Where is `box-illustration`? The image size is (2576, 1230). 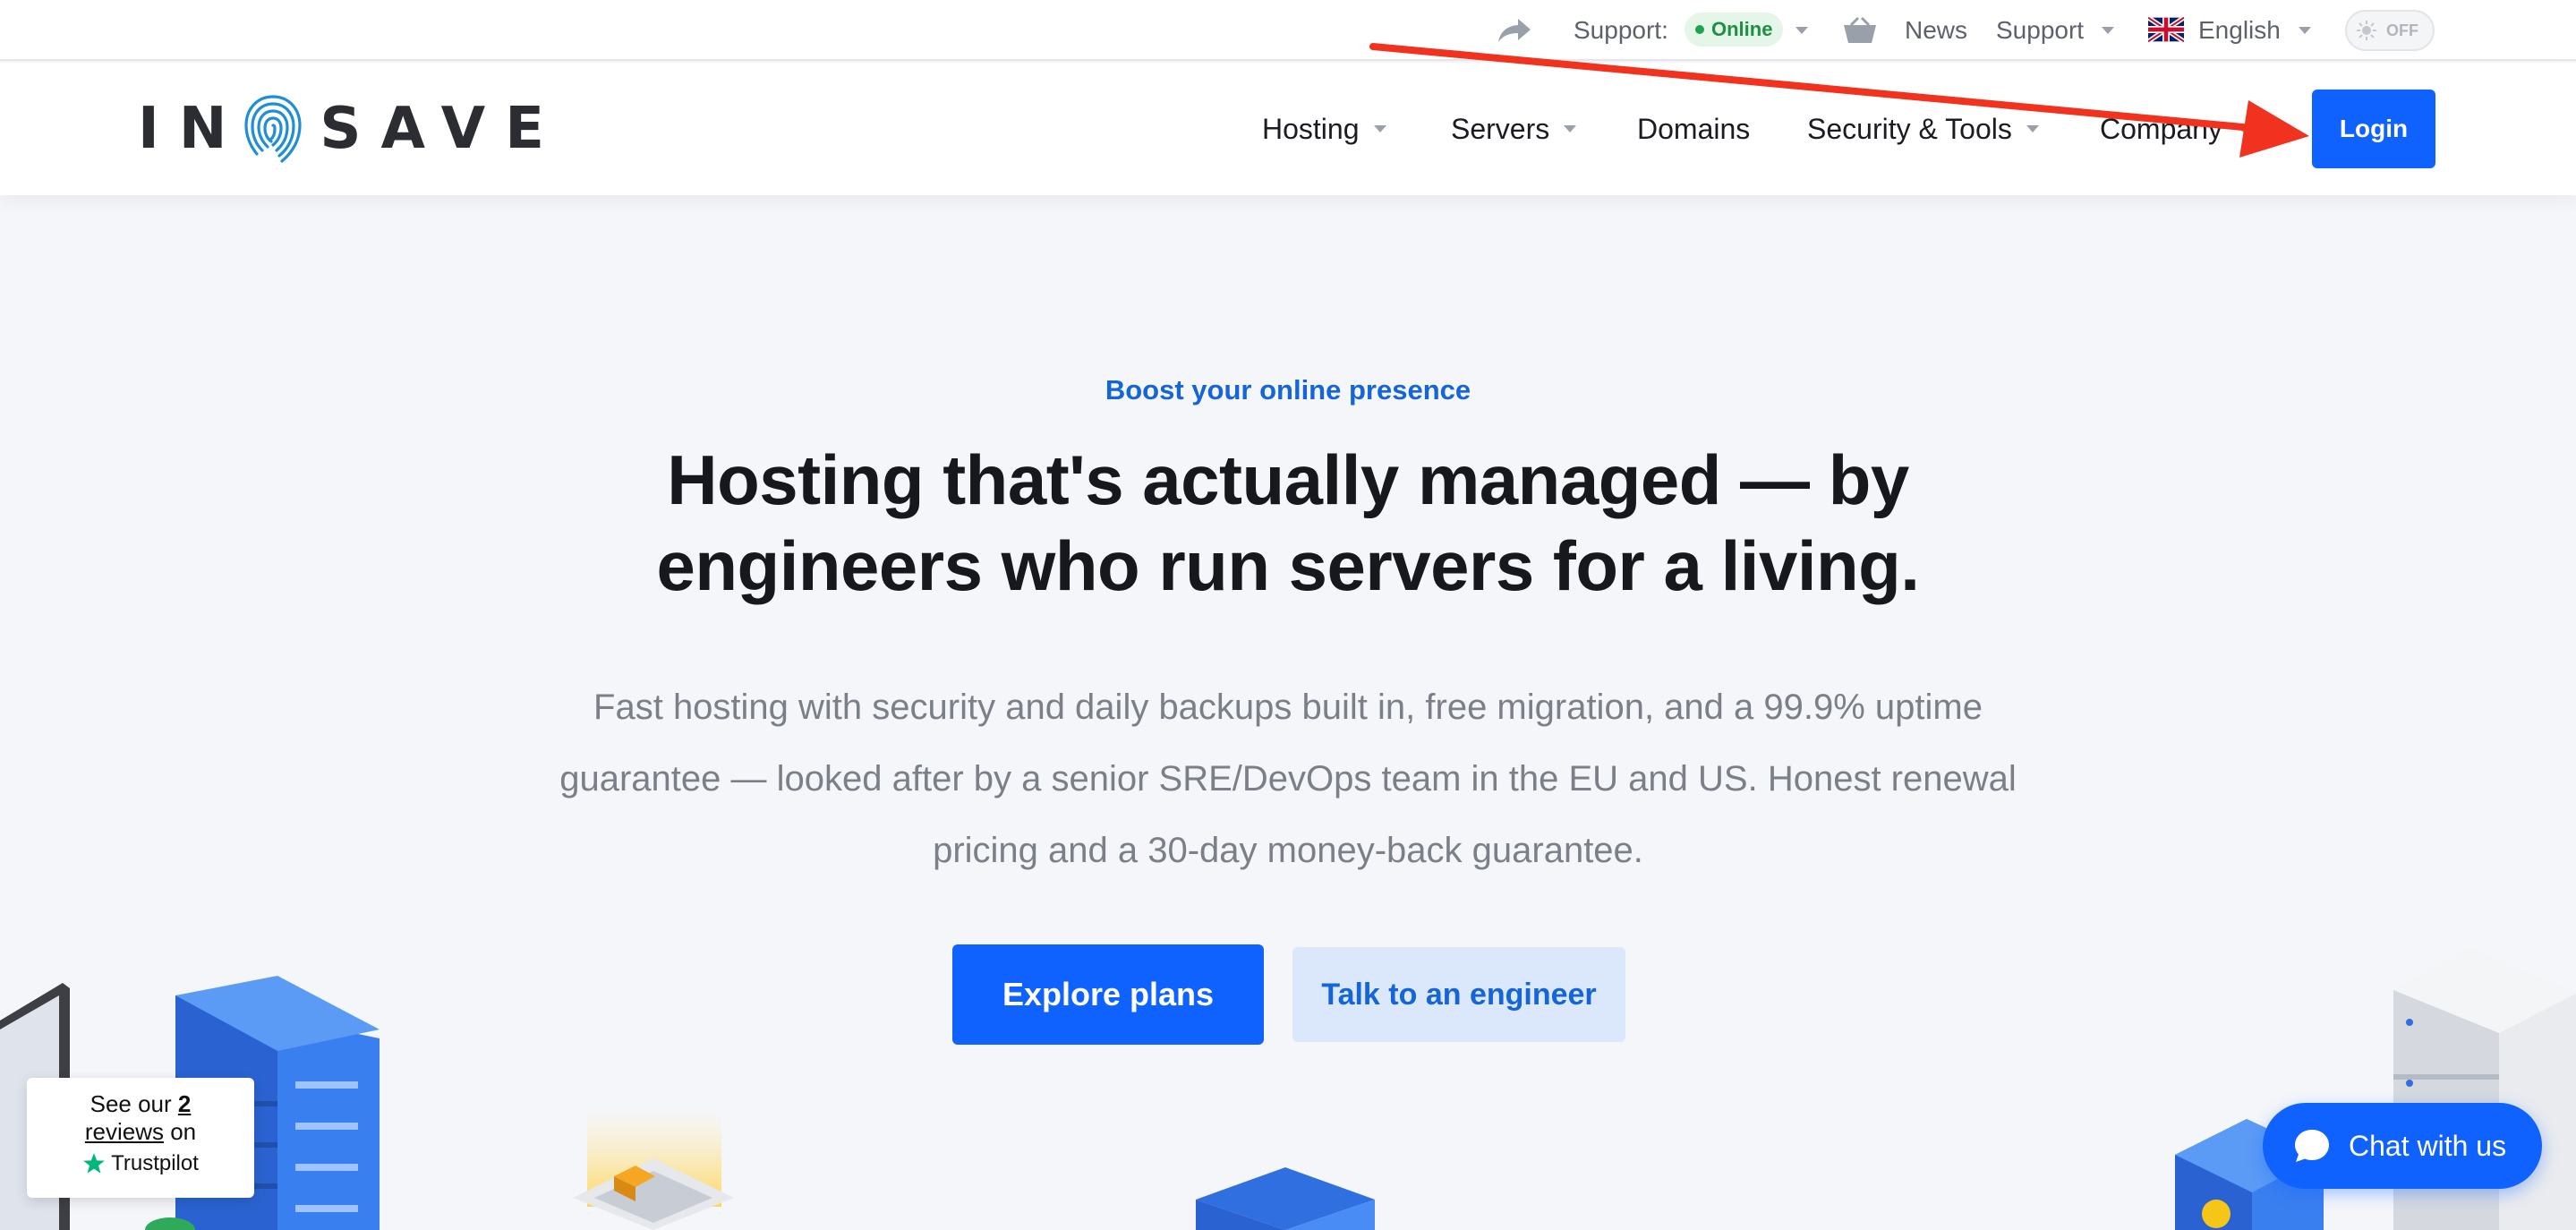 box-illustration is located at coordinates (653, 1169).